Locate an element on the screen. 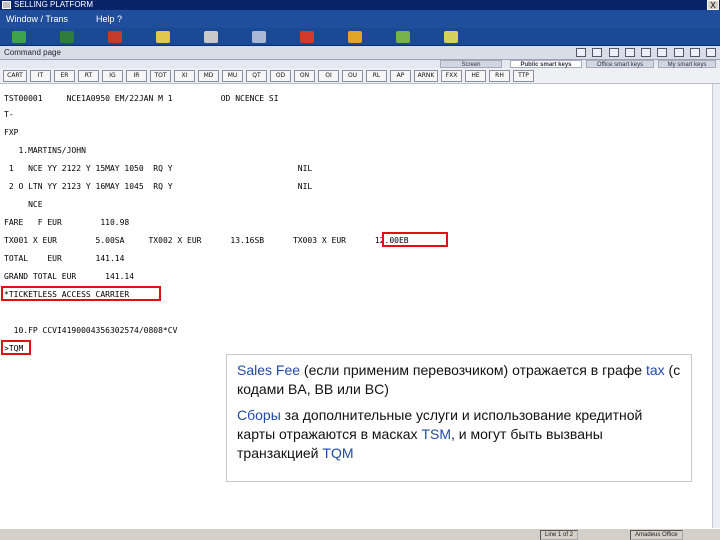  leaf-icon is located at coordinates (403, 37).